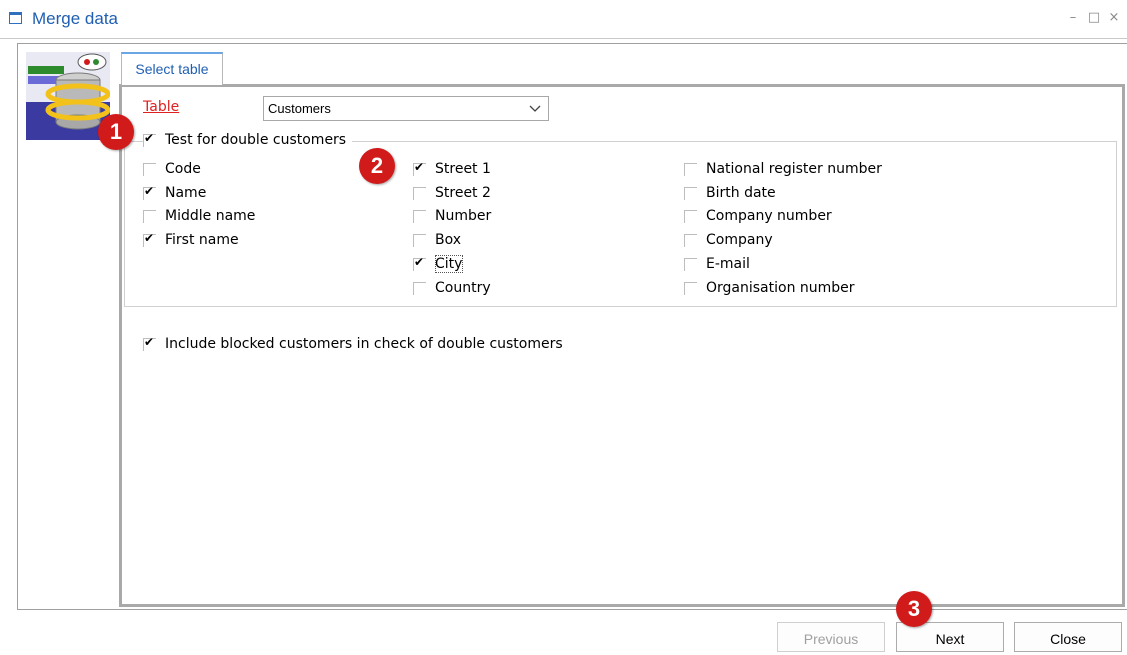 The height and width of the screenshot is (655, 1127). What do you see at coordinates (563, 38) in the screenshot?
I see `title-separator` at bounding box center [563, 38].